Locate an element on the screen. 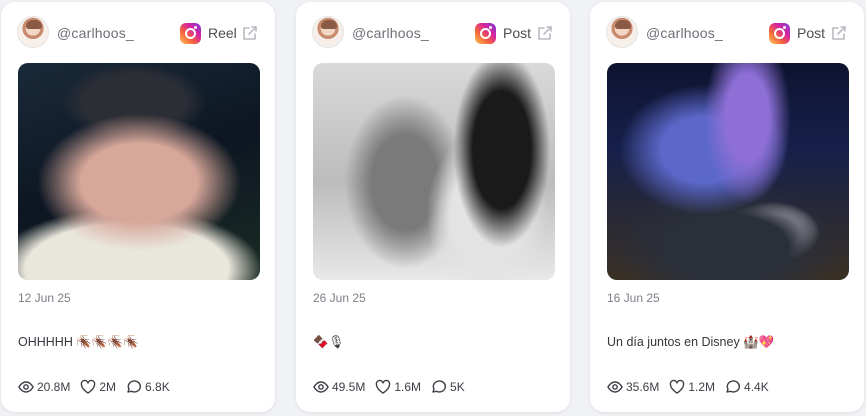 This screenshot has width=866, height=416. card-header: @carlhoos_ Reel is located at coordinates (138, 33).